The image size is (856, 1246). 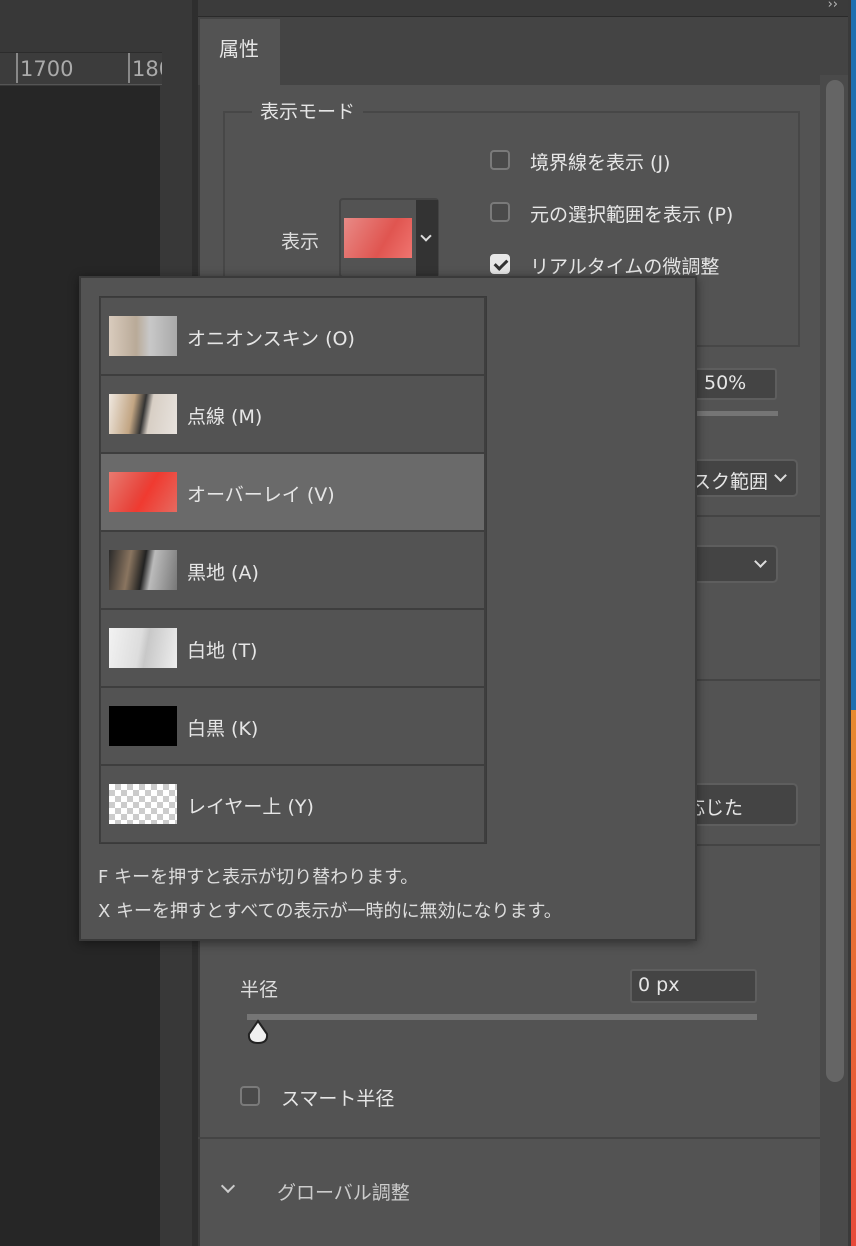 What do you see at coordinates (500, 160) in the screenshot?
I see `show-edge-checkbox` at bounding box center [500, 160].